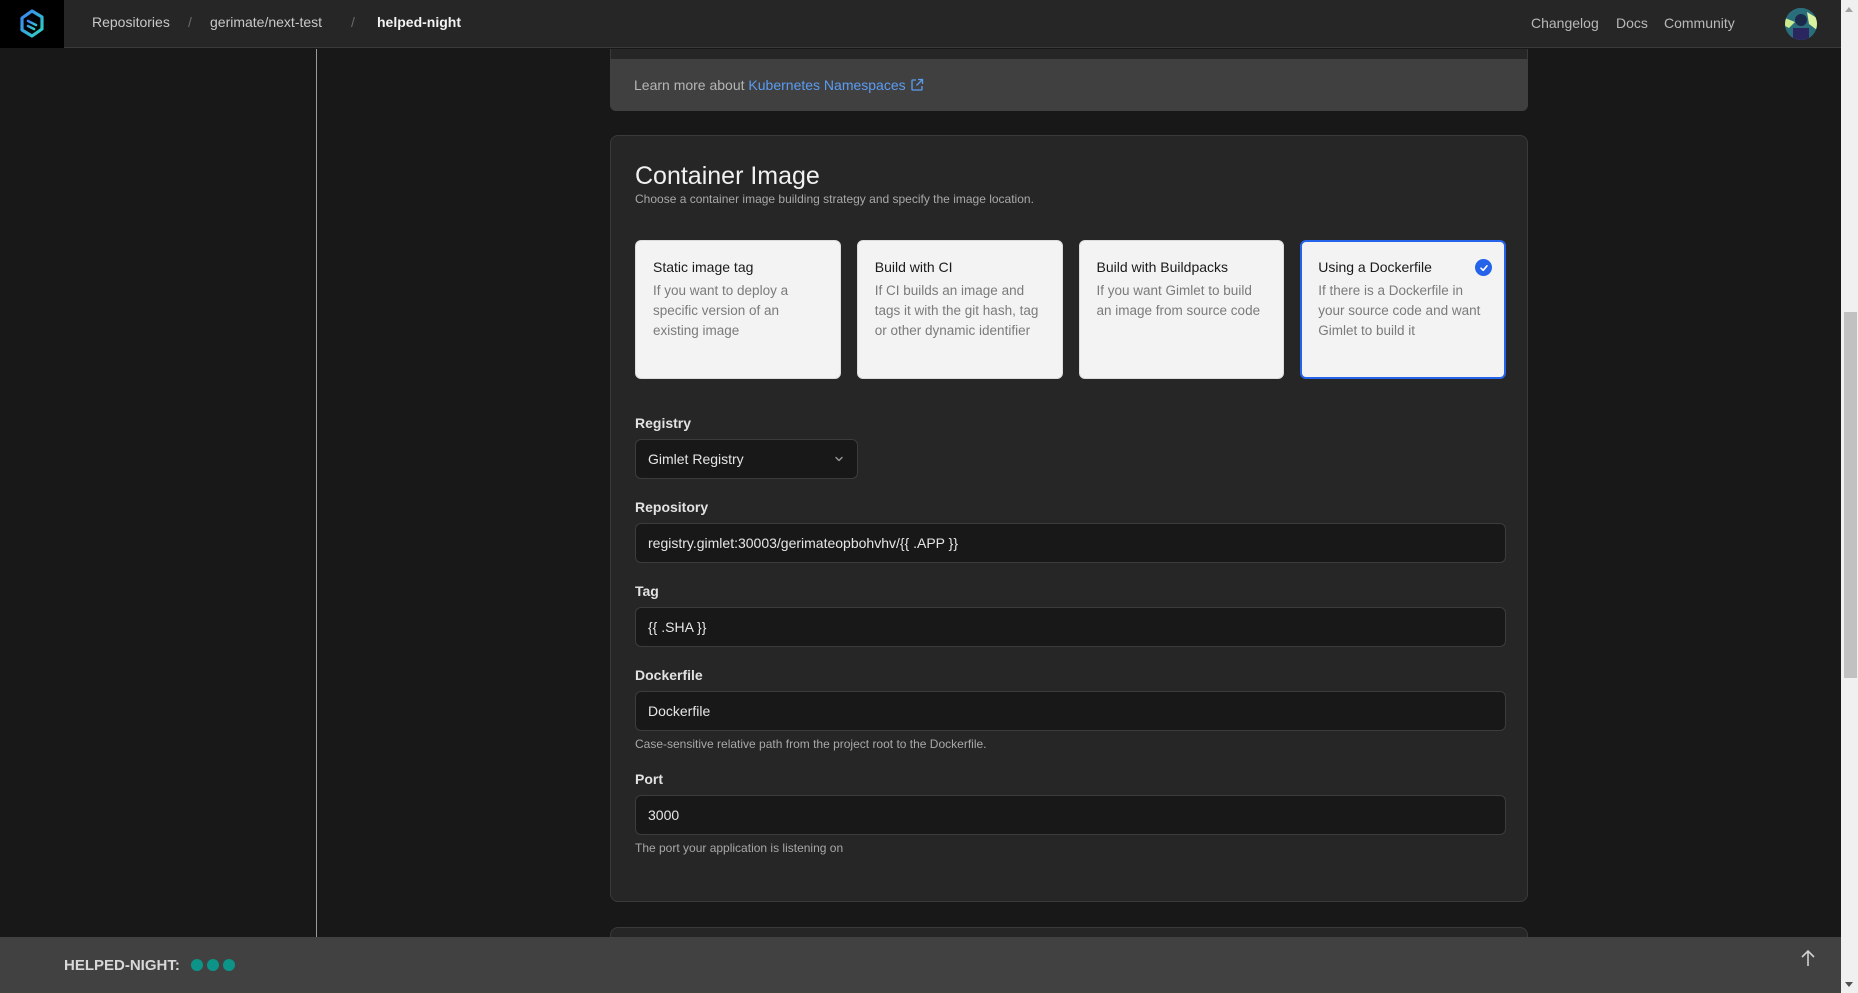 Image resolution: width=1858 pixels, height=993 pixels. I want to click on port-input, so click(1070, 815).